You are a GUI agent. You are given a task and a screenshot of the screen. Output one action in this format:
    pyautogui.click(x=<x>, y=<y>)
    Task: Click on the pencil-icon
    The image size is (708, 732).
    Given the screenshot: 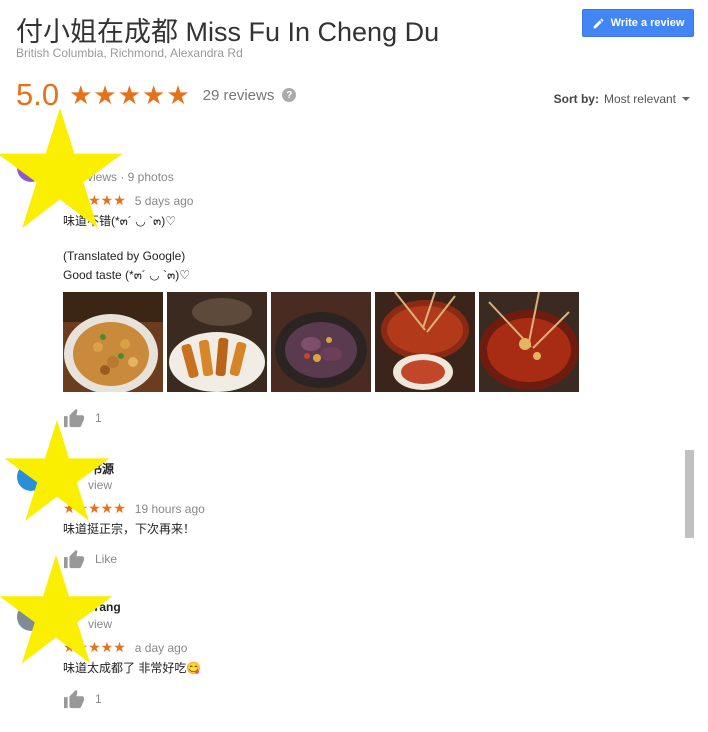 What is the action you would take?
    pyautogui.click(x=598, y=23)
    